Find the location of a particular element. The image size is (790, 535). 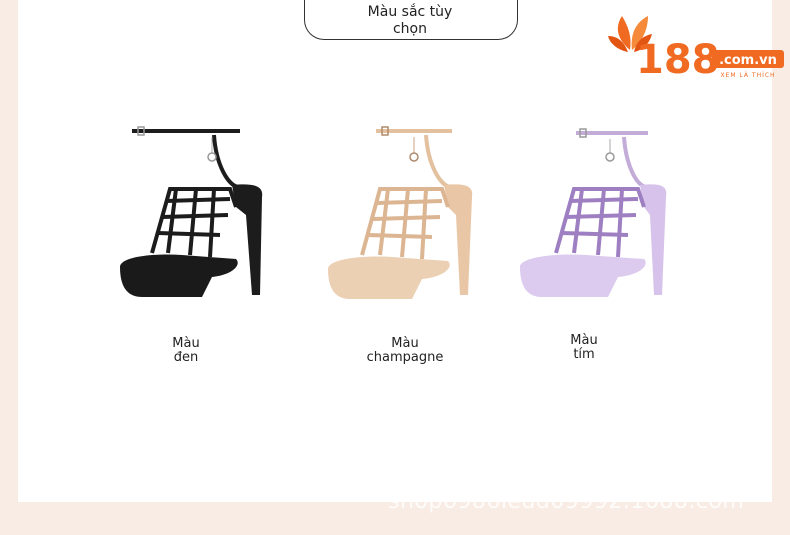

brand-logo: 188 .com.vn XEM LÀ THÍCH is located at coordinates (698, 47).